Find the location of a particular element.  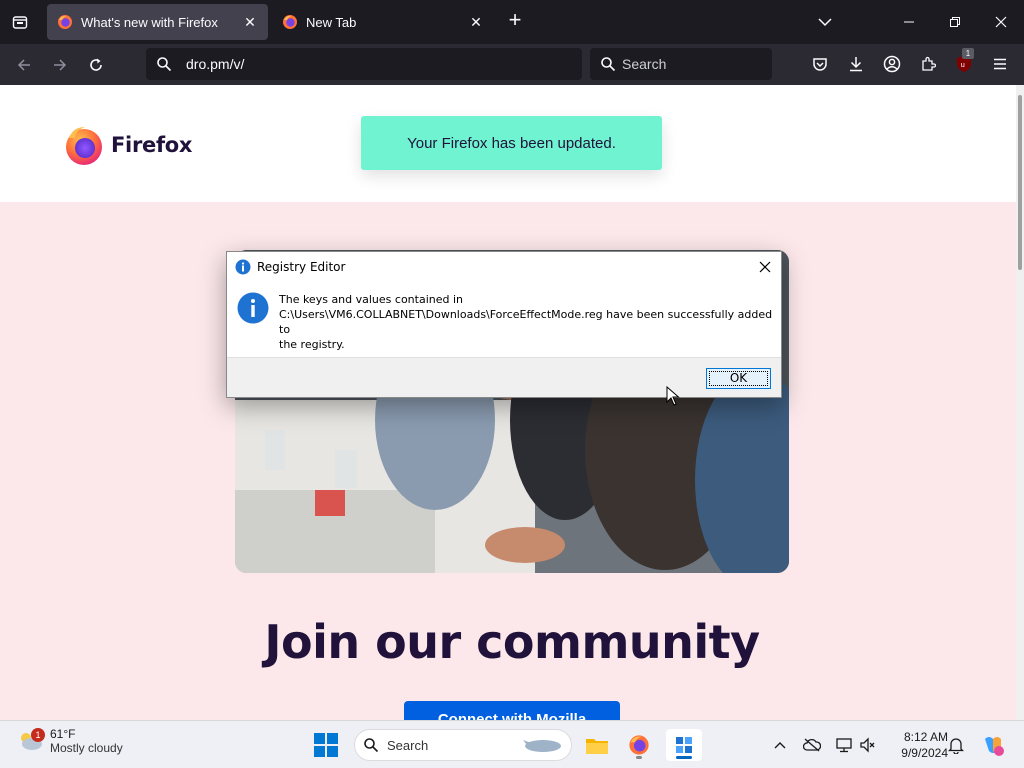

firefox-view-icon is located at coordinates (20, 22).